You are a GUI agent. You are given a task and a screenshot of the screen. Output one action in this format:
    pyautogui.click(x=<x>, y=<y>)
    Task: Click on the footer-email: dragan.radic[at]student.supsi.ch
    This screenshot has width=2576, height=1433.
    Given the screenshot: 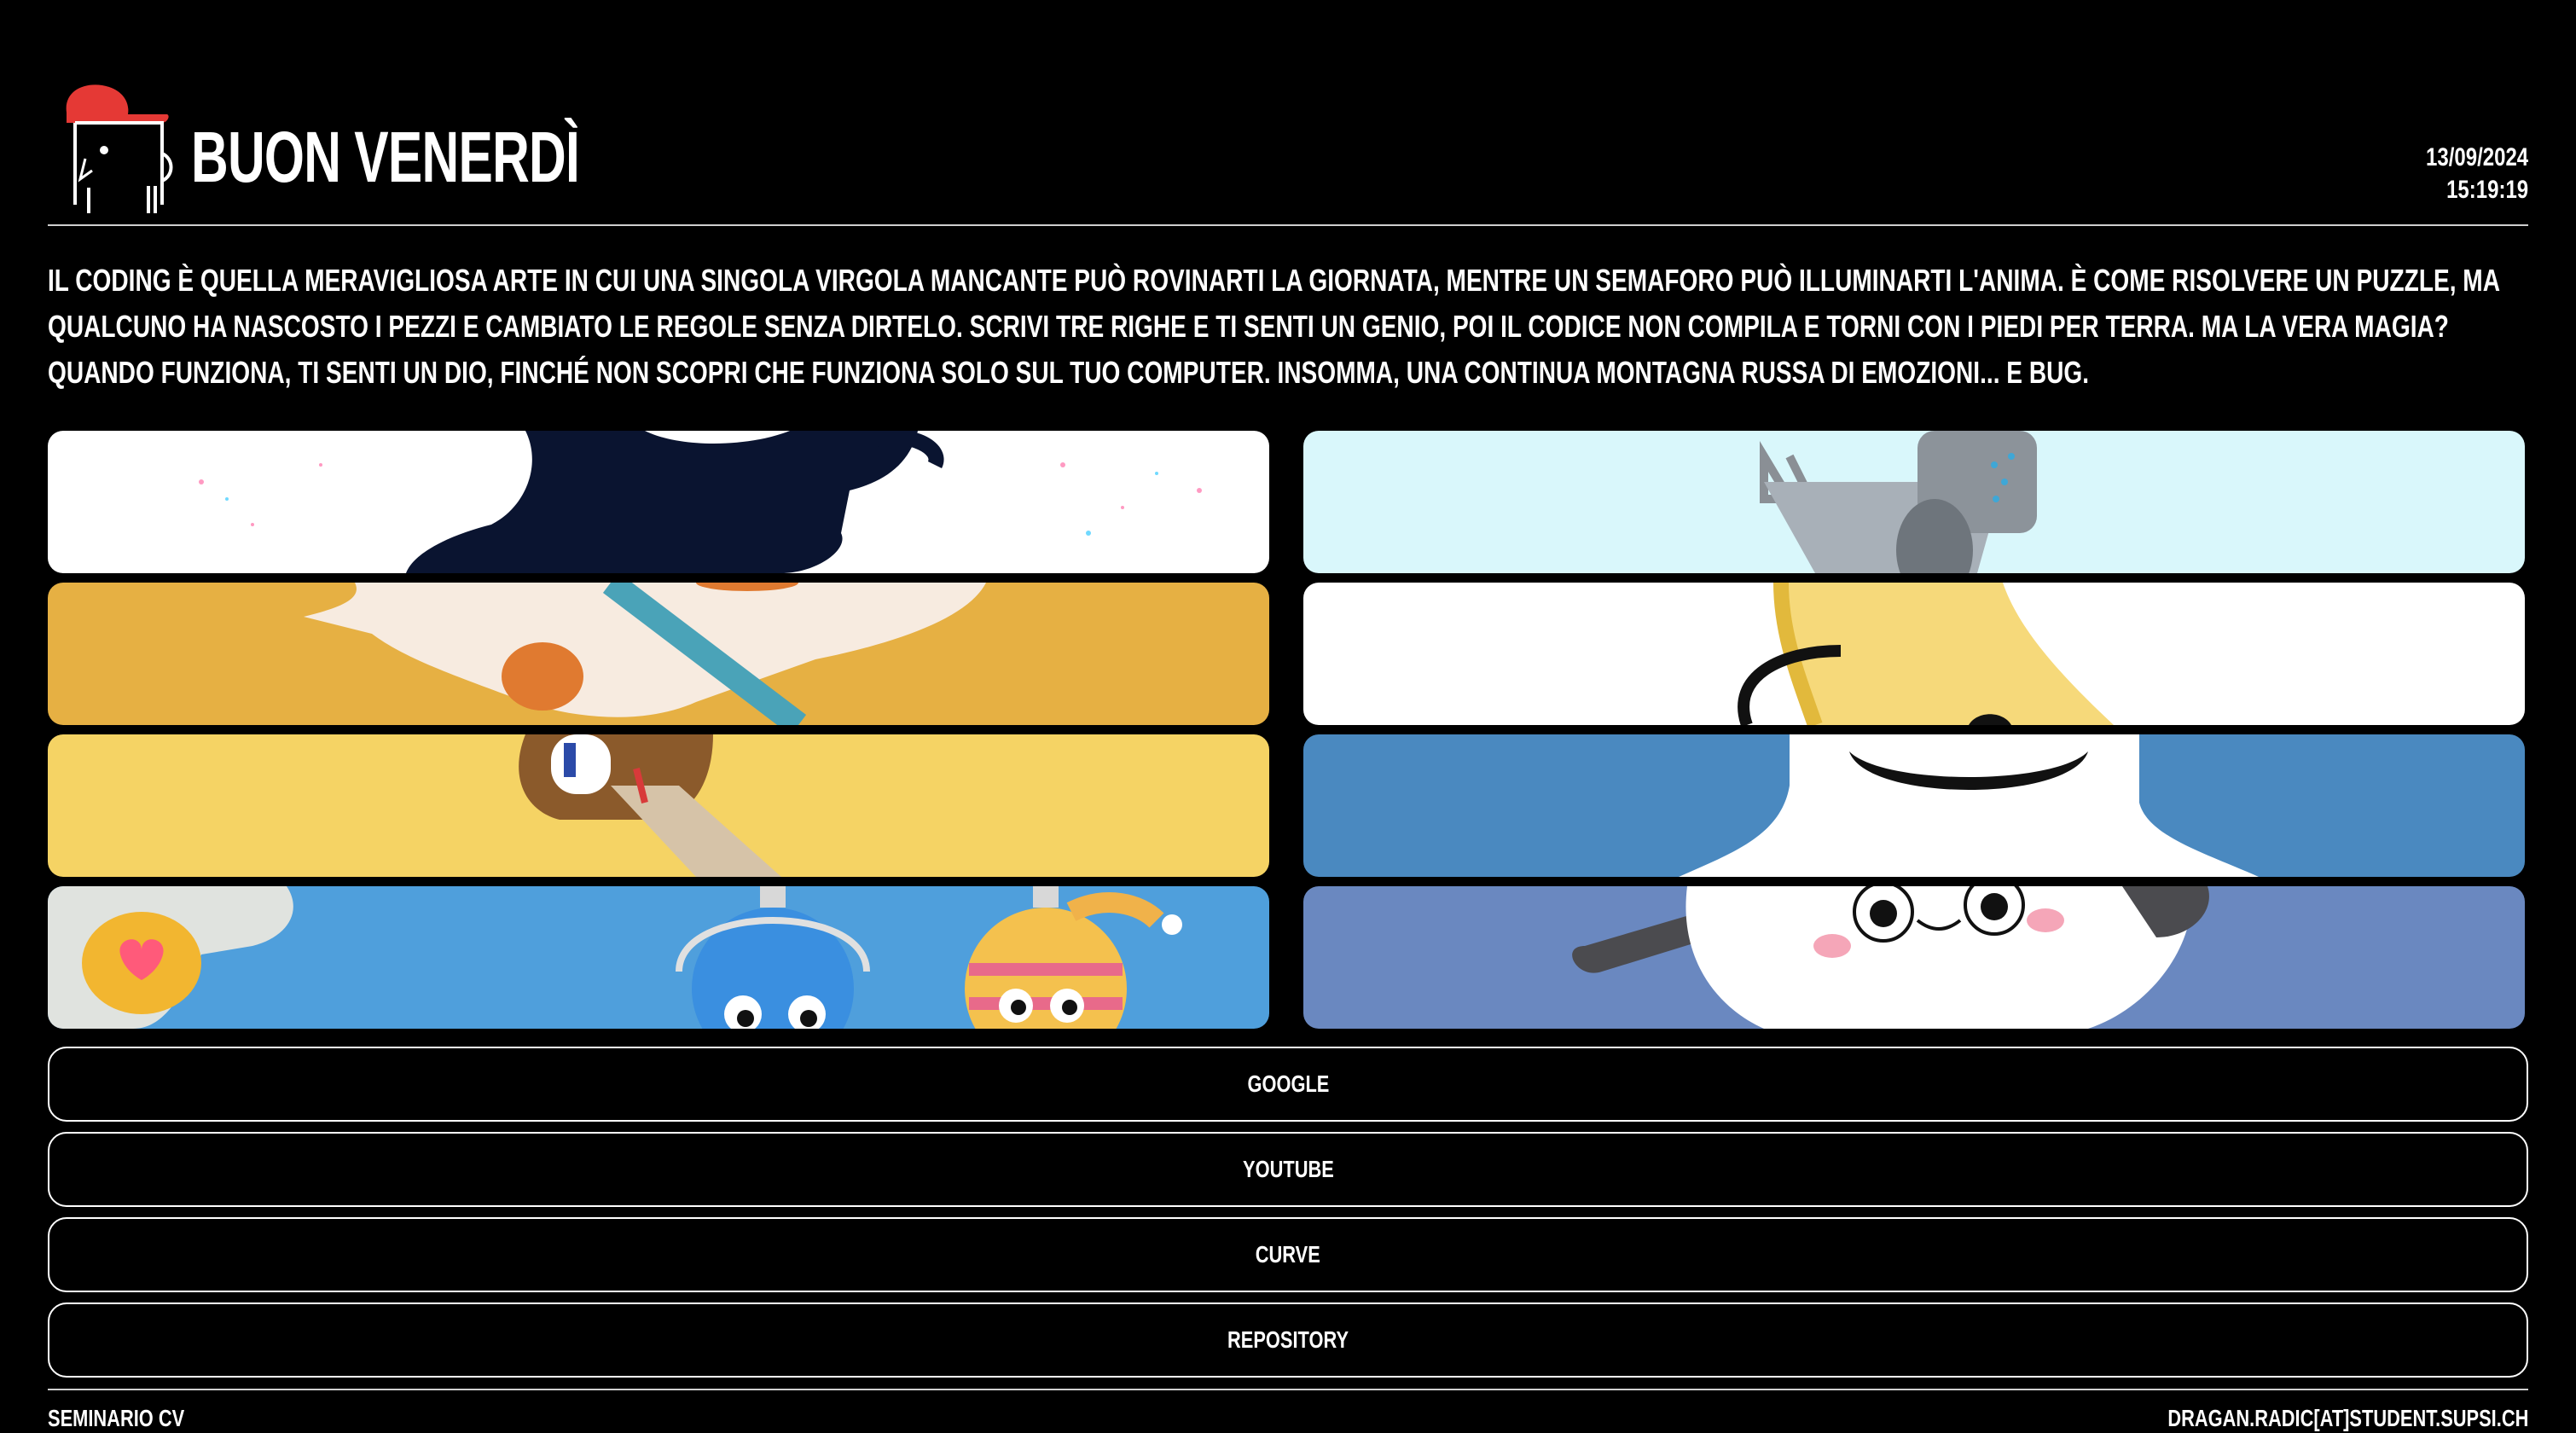 What is the action you would take?
    pyautogui.click(x=2347, y=1418)
    